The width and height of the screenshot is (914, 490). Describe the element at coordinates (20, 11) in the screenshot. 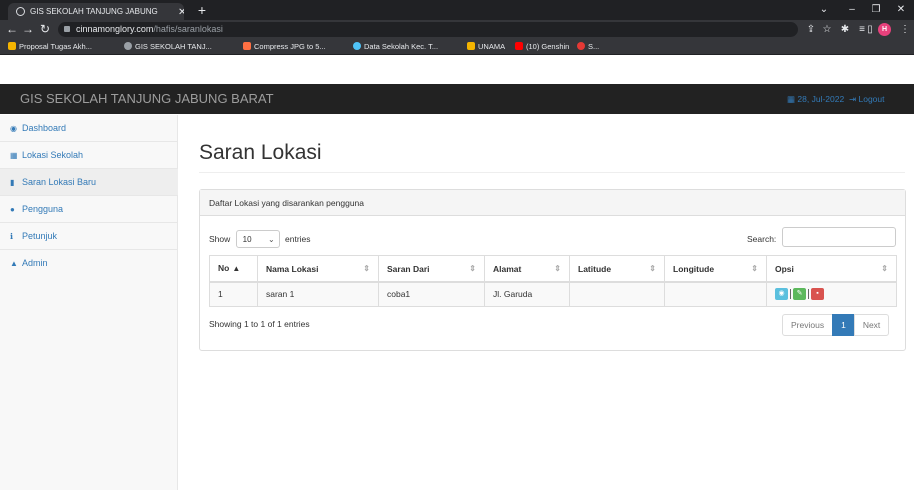

I see `globe-icon` at that location.